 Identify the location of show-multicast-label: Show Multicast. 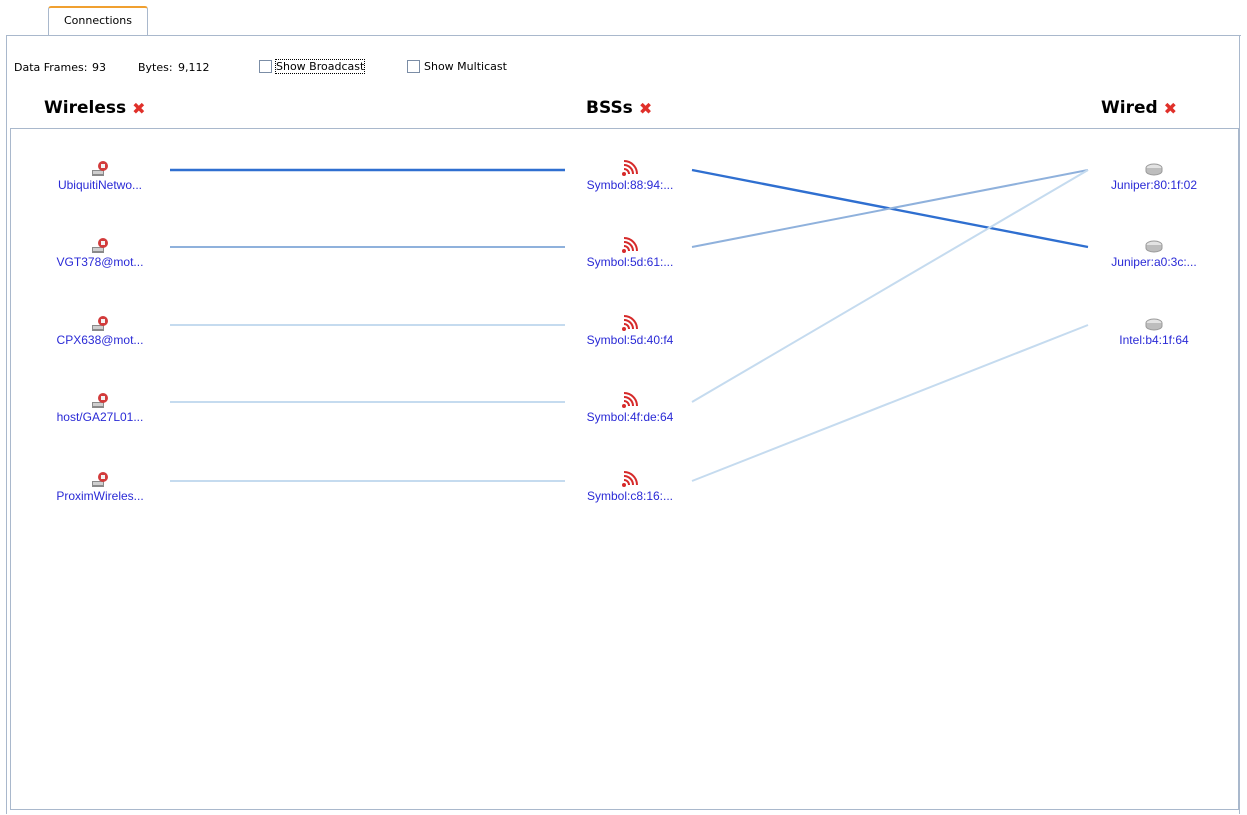
(465, 66).